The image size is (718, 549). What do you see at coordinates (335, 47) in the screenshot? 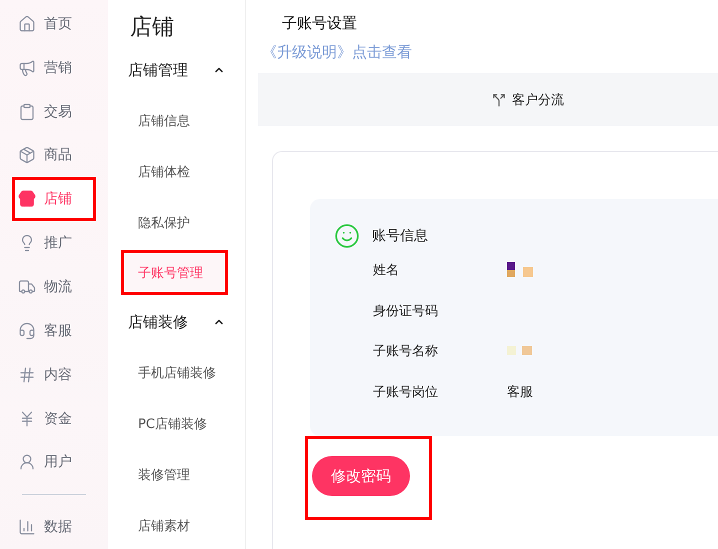
I see `upgrade-link: 《升级说明》点击查看` at bounding box center [335, 47].